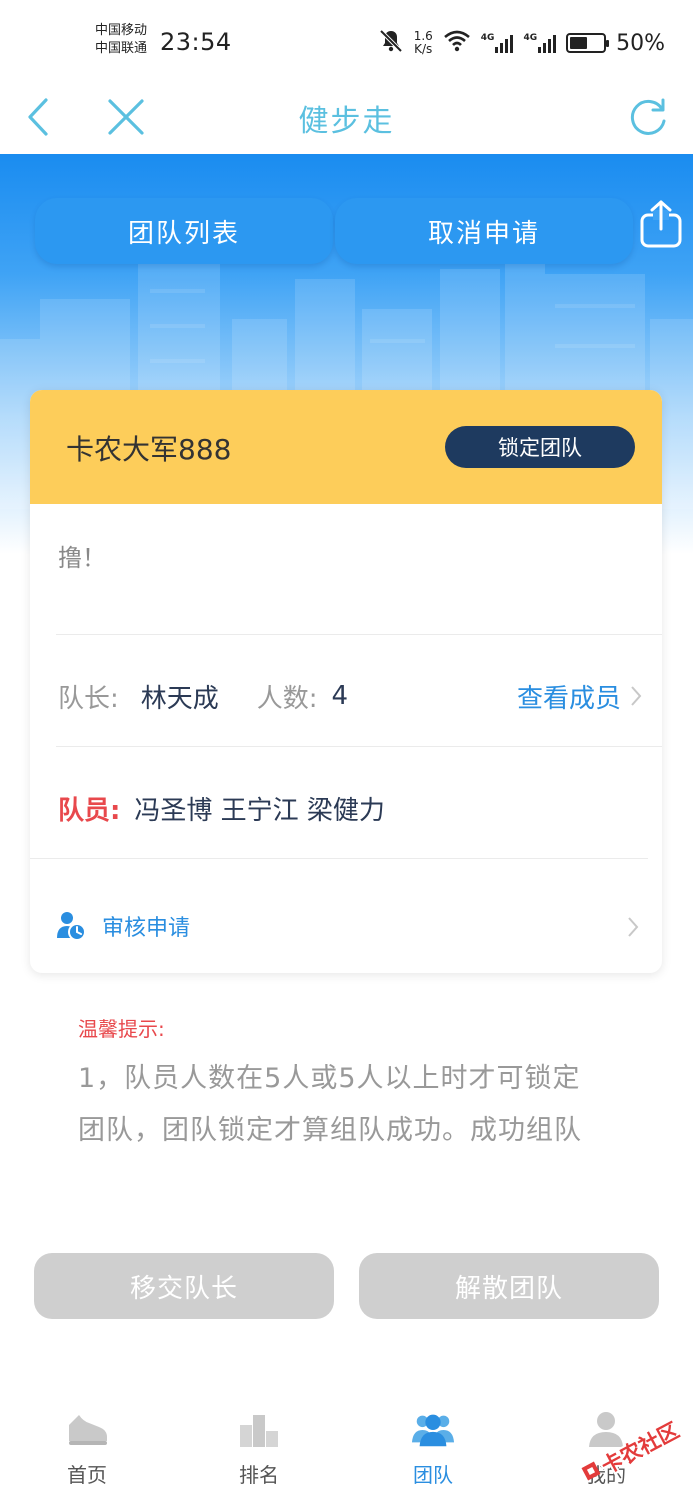 The height and width of the screenshot is (1500, 693). Describe the element at coordinates (121, 40) in the screenshot. I see `carrier-labels: 中国移动 中国联通` at that location.